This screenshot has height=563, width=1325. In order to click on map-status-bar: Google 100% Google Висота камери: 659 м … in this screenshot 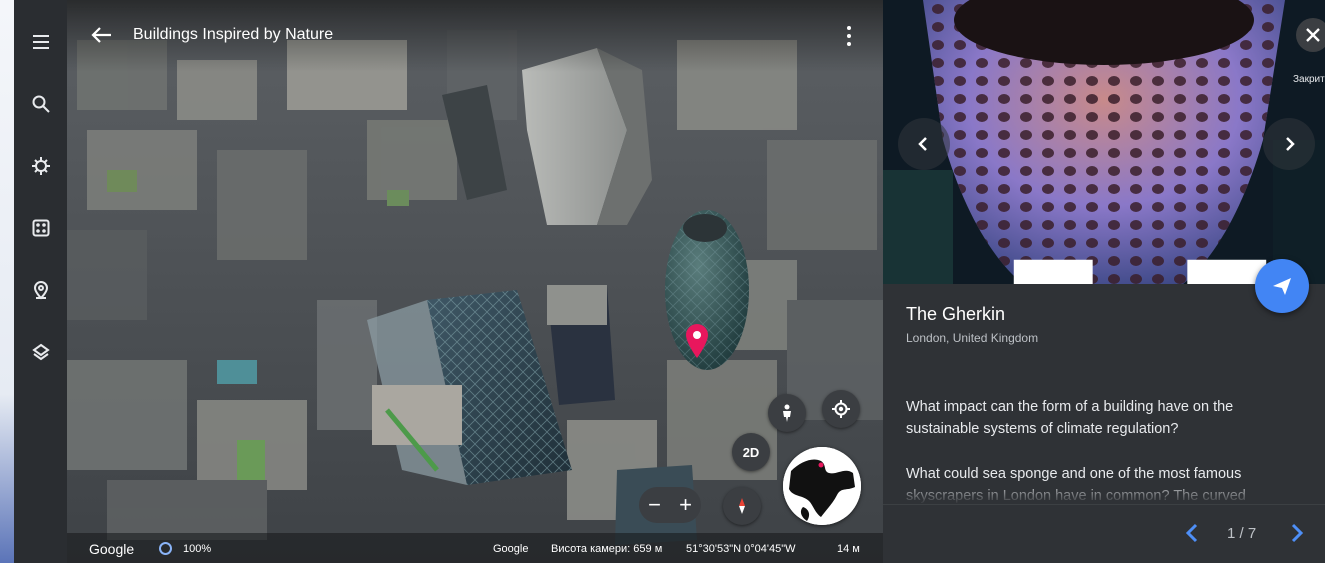, I will do `click(475, 548)`.